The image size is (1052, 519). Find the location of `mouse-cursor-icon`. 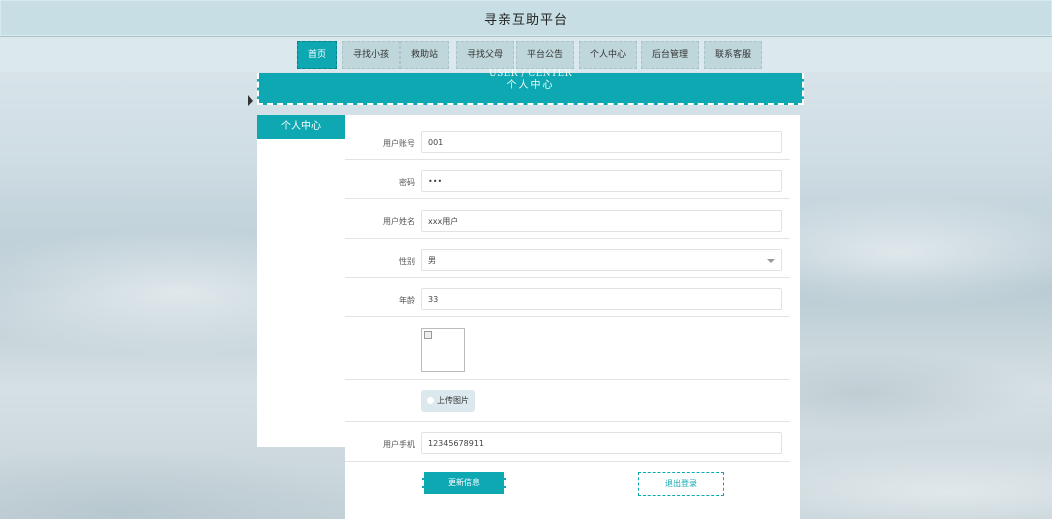

mouse-cursor-icon is located at coordinates (250, 100).